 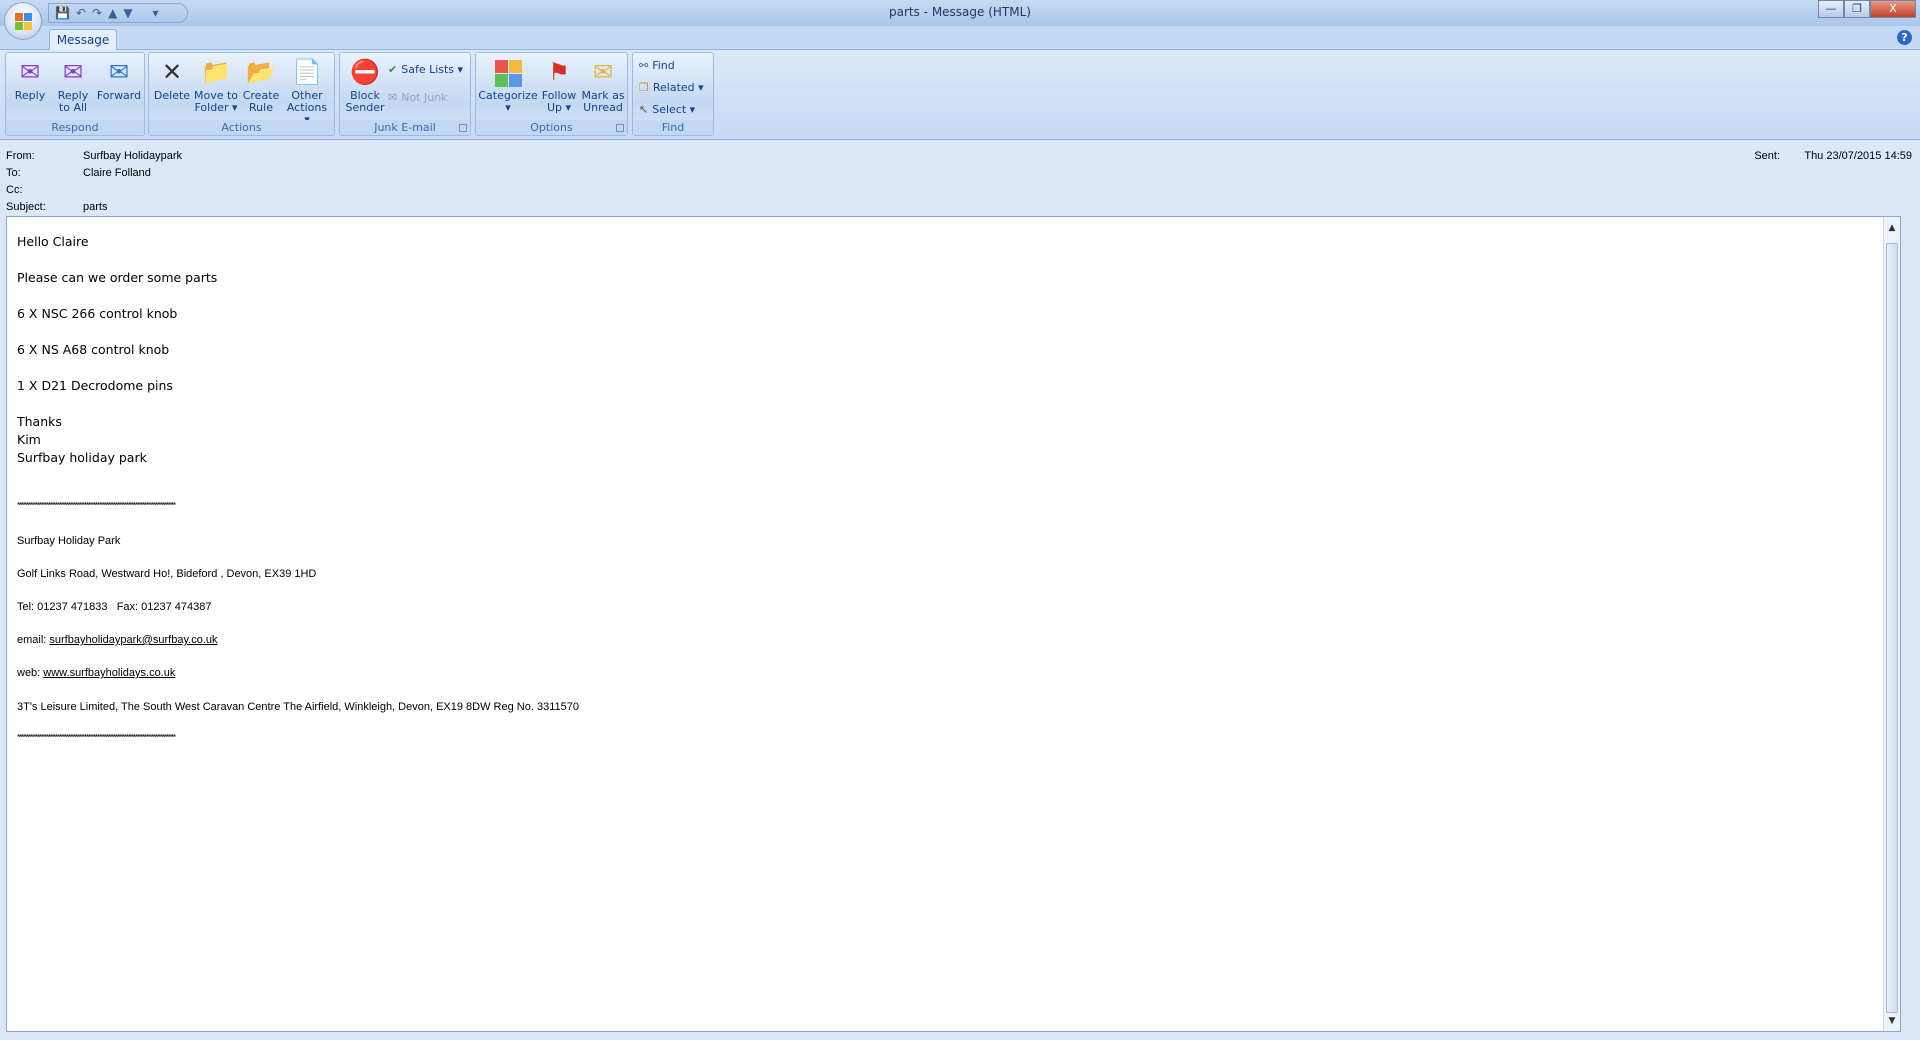 What do you see at coordinates (95, 385) in the screenshot?
I see `order-item: 1 X D21 Decrodome pins` at bounding box center [95, 385].